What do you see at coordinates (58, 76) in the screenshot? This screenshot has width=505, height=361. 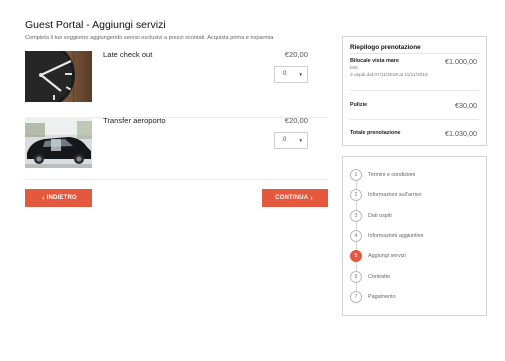 I see `clock-photo-icon` at bounding box center [58, 76].